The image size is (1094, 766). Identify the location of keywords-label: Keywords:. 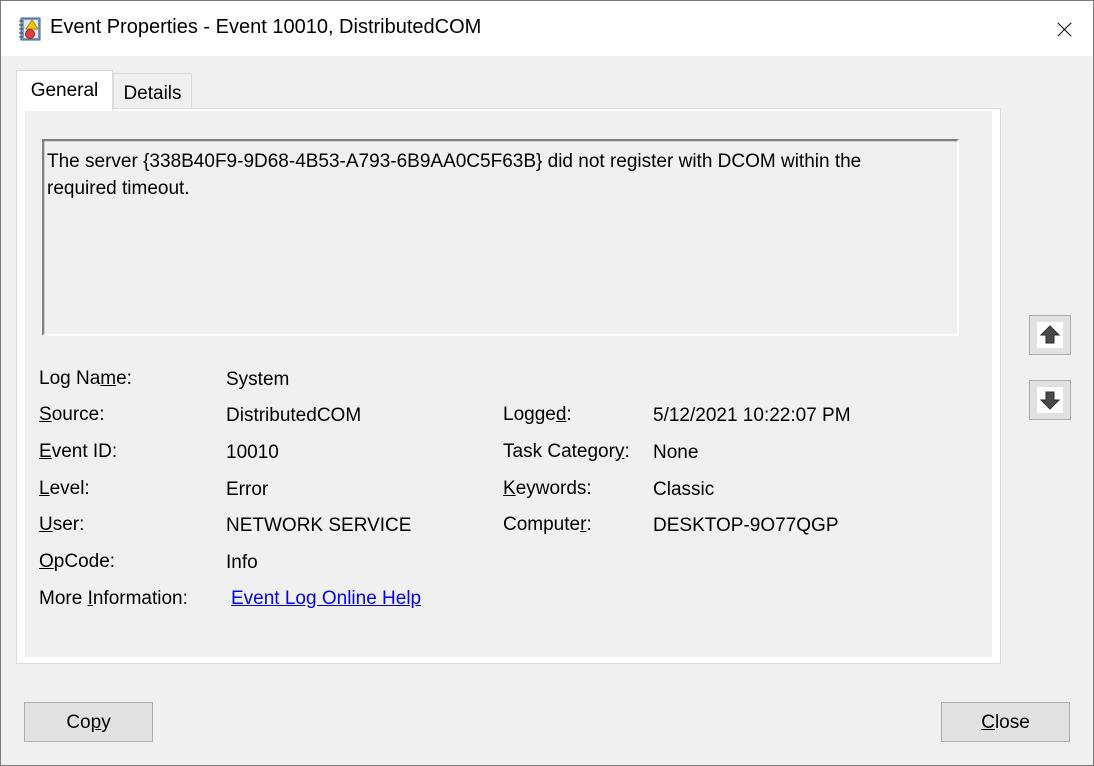
(547, 488).